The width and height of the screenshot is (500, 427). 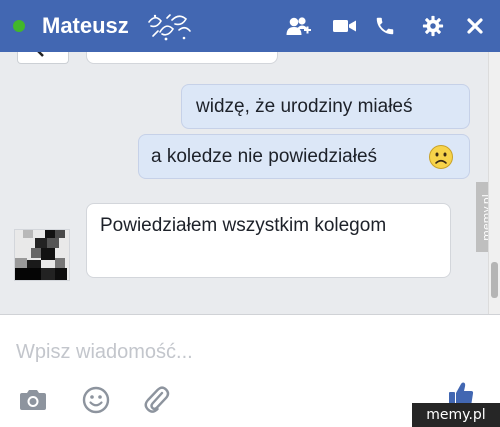 I want to click on message-bubble-outgoing: widzę, że urodziny miałeś, so click(x=325, y=106).